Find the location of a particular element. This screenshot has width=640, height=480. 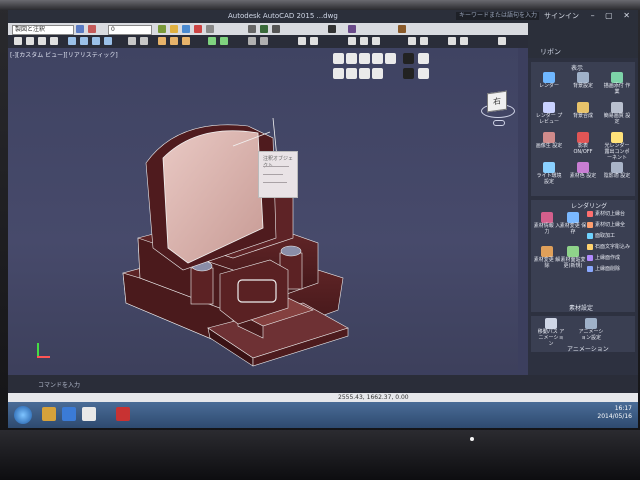

palette-button: 背景設定 is located at coordinates (583, 83).